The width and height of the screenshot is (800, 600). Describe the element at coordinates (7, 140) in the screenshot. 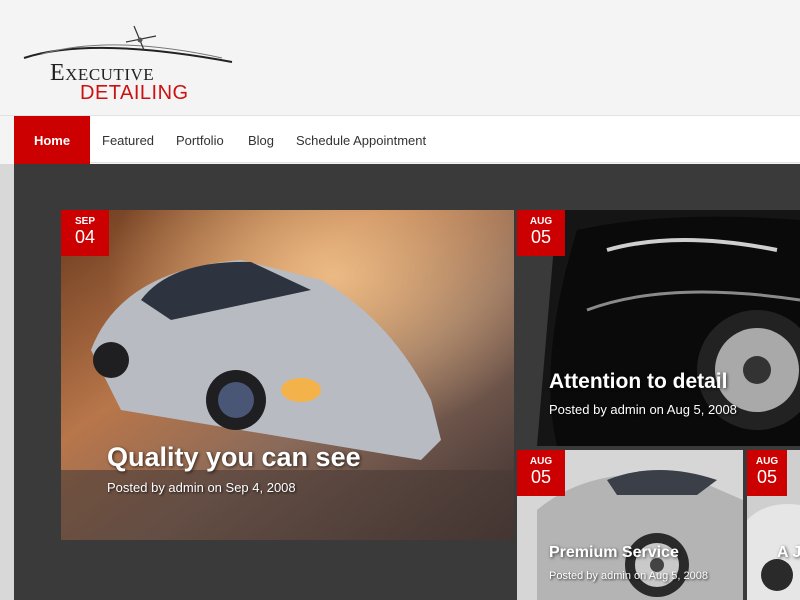

I see `nav-edge` at that location.